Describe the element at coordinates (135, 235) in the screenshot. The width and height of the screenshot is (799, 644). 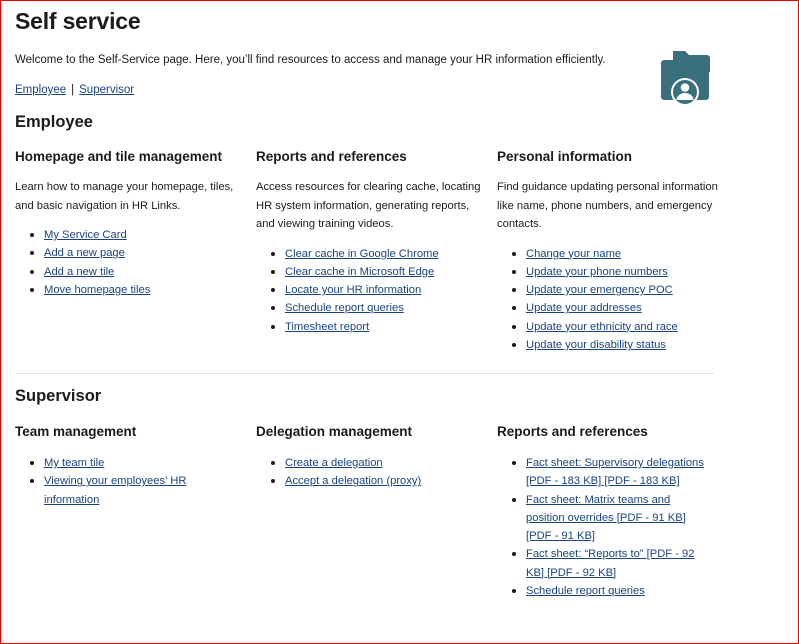
I see `list-item: My Service Card` at that location.